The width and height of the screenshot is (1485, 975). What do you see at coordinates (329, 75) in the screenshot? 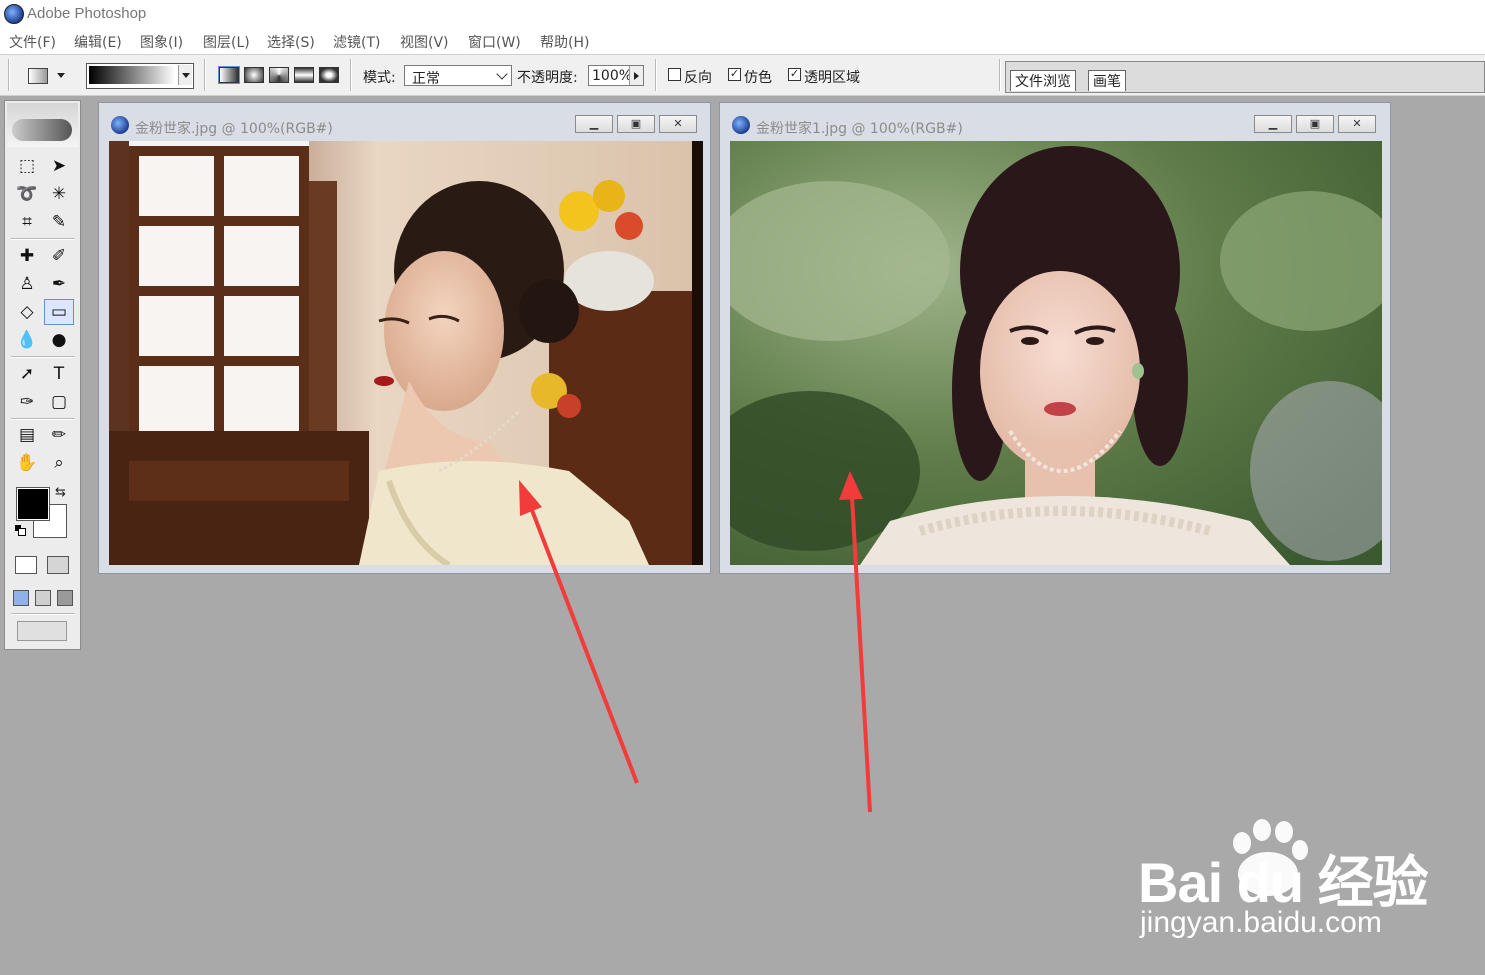
I see `diamond-gradient-button` at bounding box center [329, 75].